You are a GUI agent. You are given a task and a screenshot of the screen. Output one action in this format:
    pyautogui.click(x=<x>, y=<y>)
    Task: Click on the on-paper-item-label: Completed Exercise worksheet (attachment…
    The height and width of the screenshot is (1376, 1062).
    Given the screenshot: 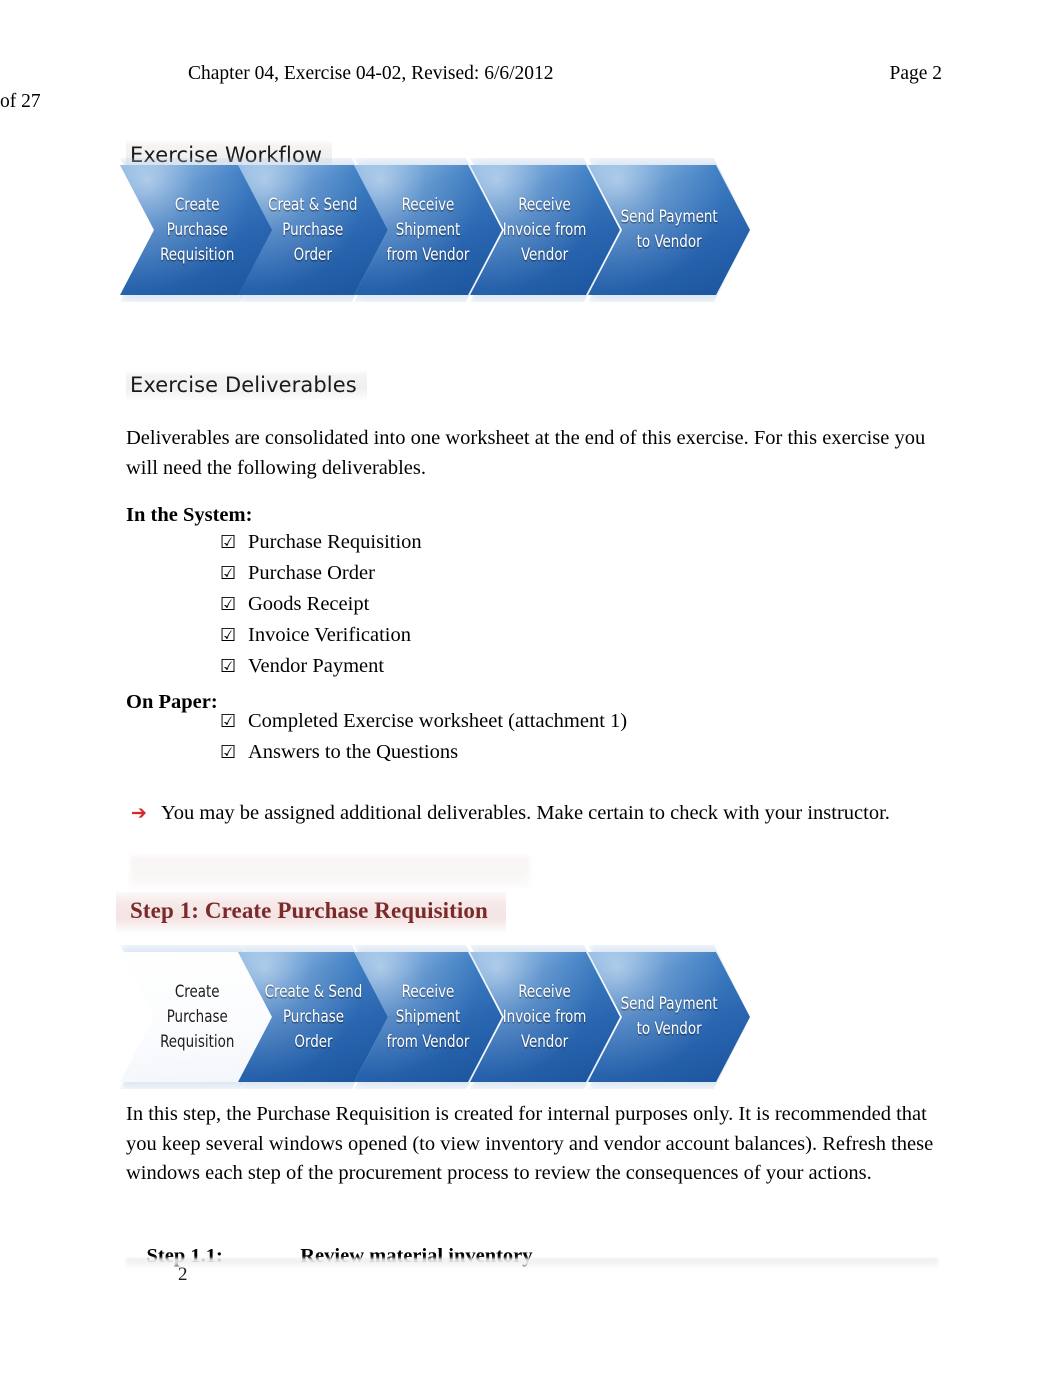 What is the action you would take?
    pyautogui.click(x=438, y=721)
    